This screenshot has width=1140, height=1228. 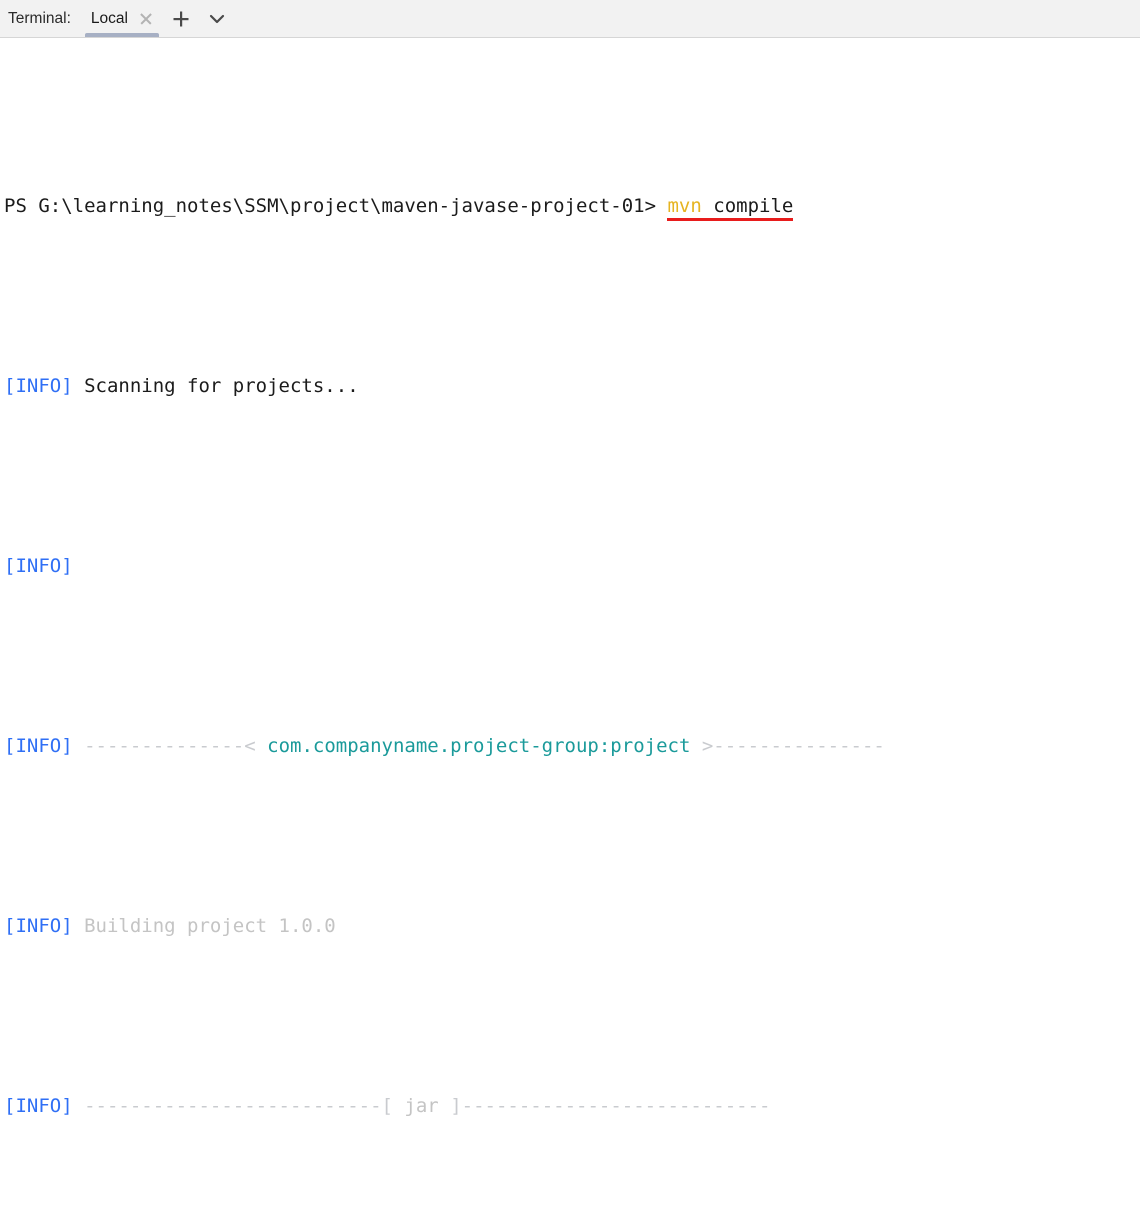 I want to click on project-coordinates: com.companyname.project-group:project, so click(x=479, y=746).